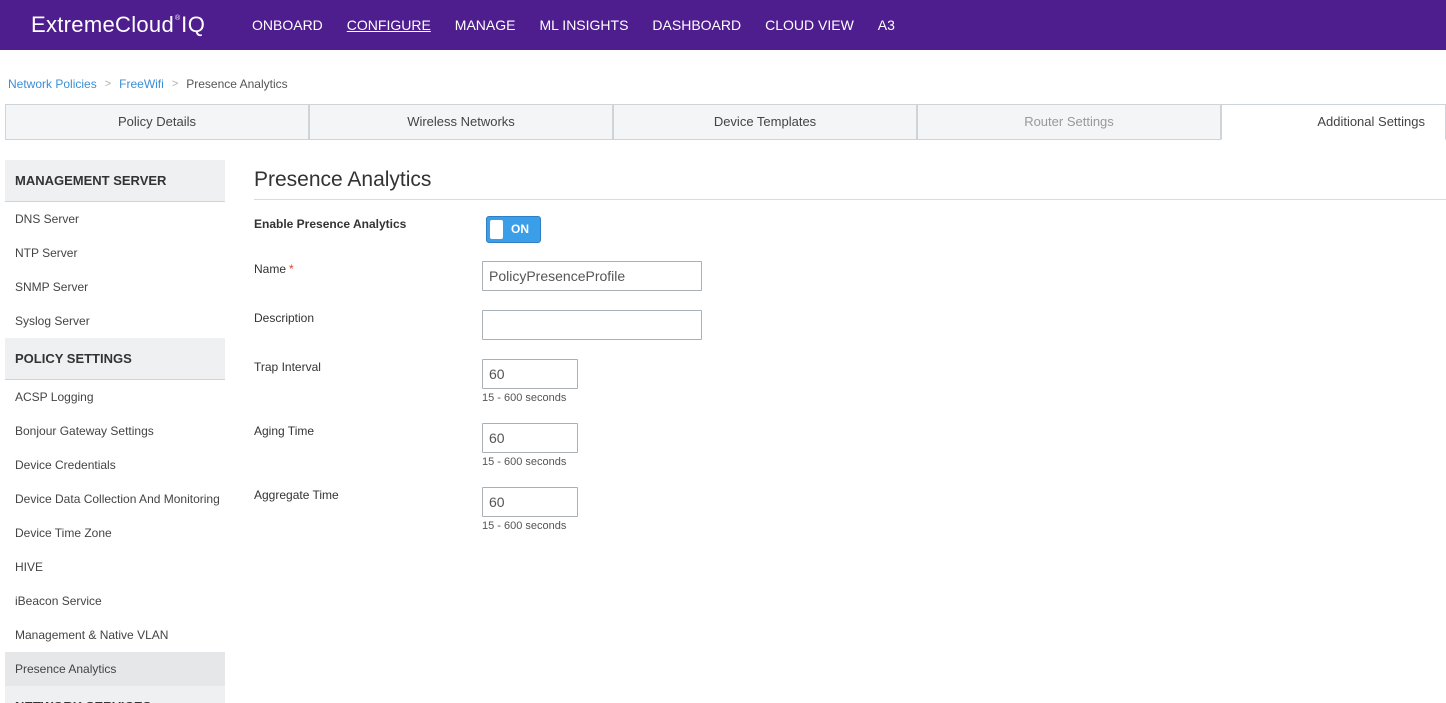 The height and width of the screenshot is (703, 1446). Describe the element at coordinates (850, 231) in the screenshot. I see `enable-row: Enable Presence Analytics ON` at that location.